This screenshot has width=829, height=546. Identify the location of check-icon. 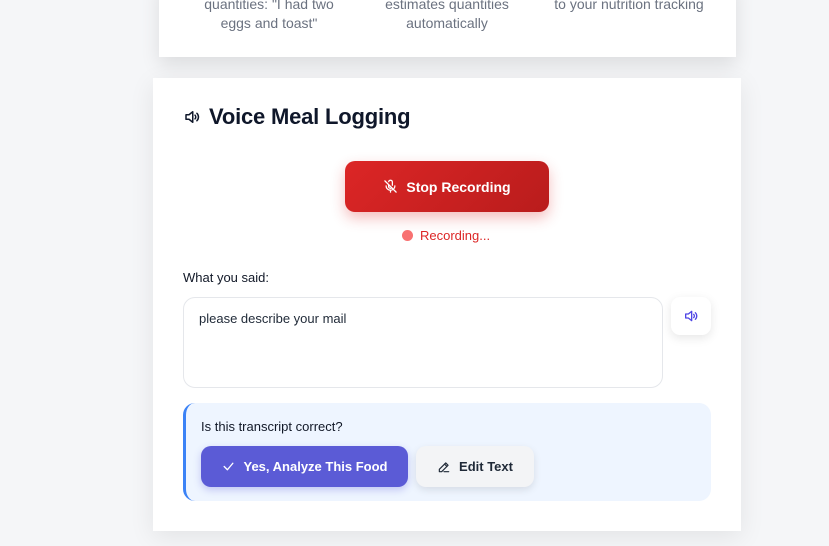
(229, 467).